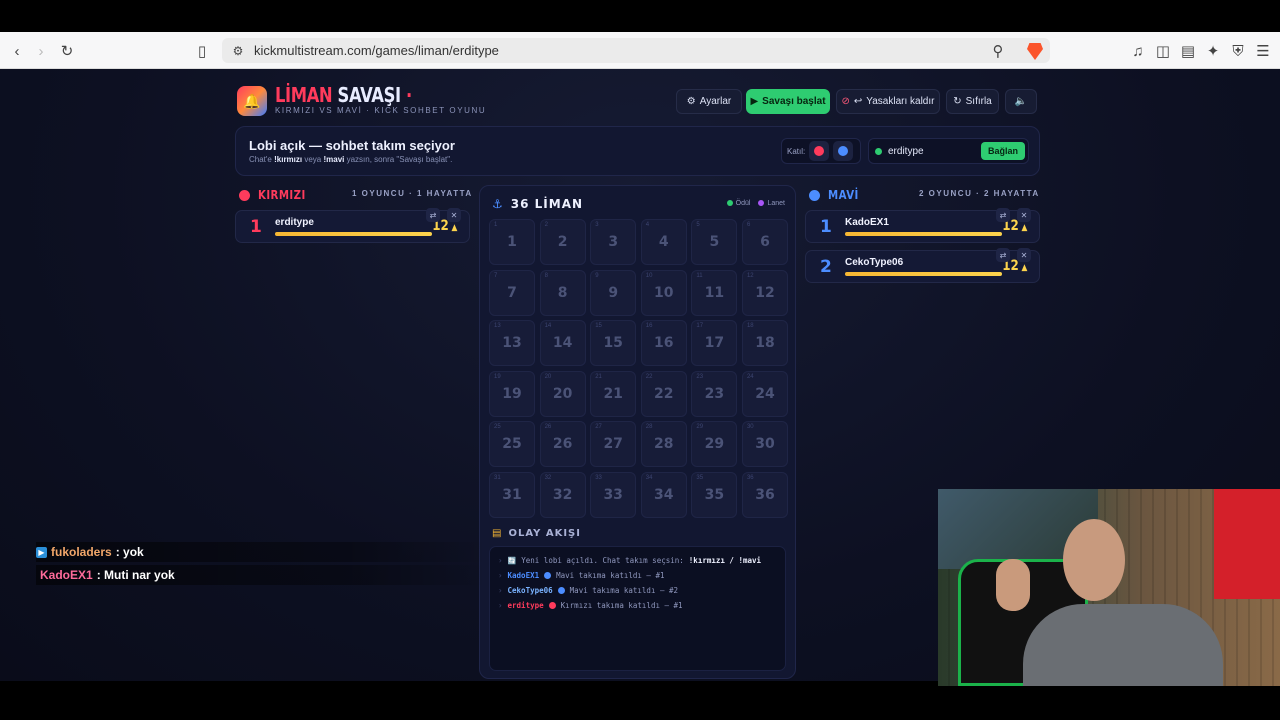 This screenshot has width=1280, height=720. I want to click on sidebar-icon: ◫, so click(1163, 51).